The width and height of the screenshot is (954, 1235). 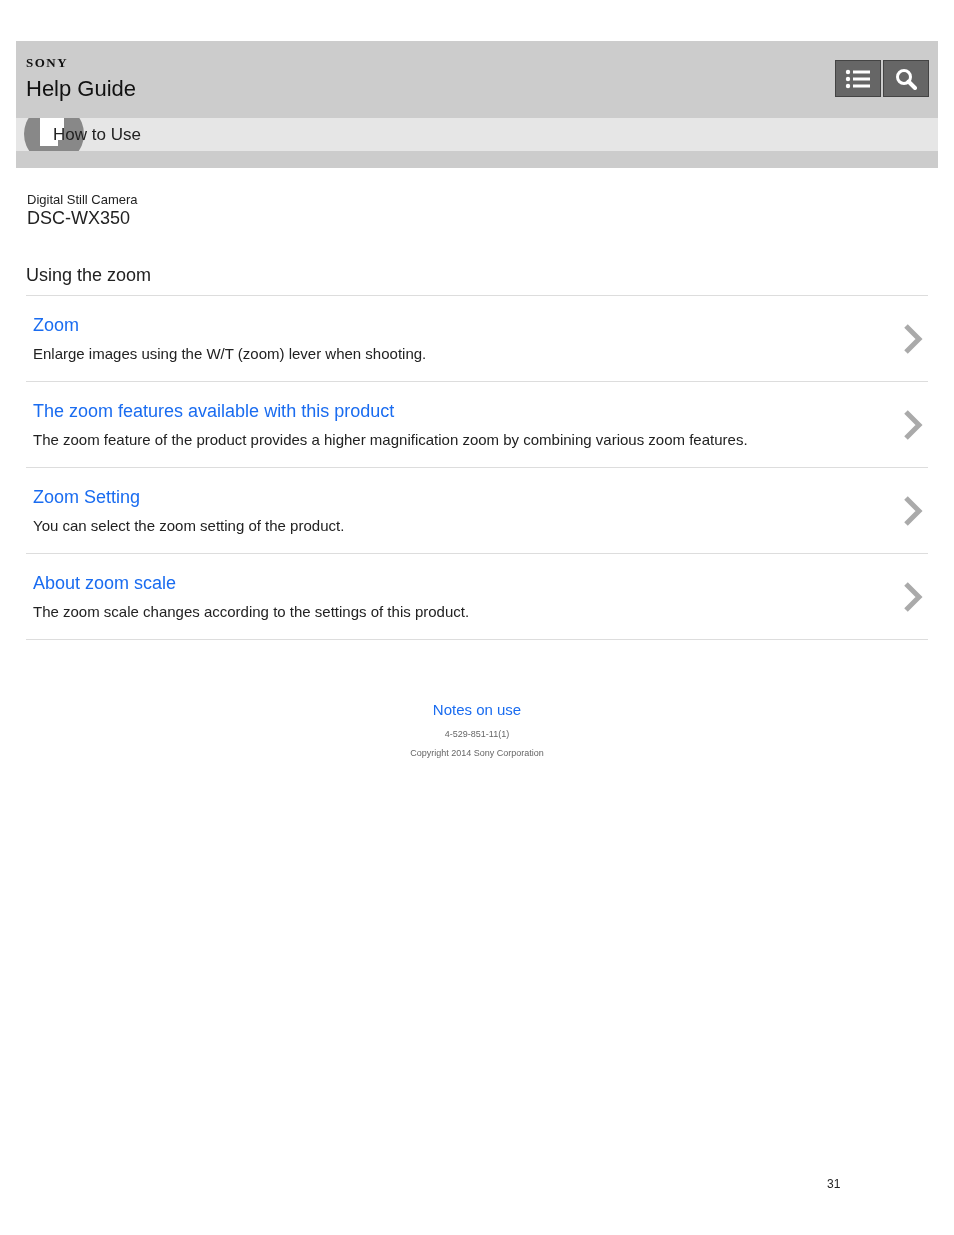 I want to click on page-number: 31, so click(x=834, y=1184).